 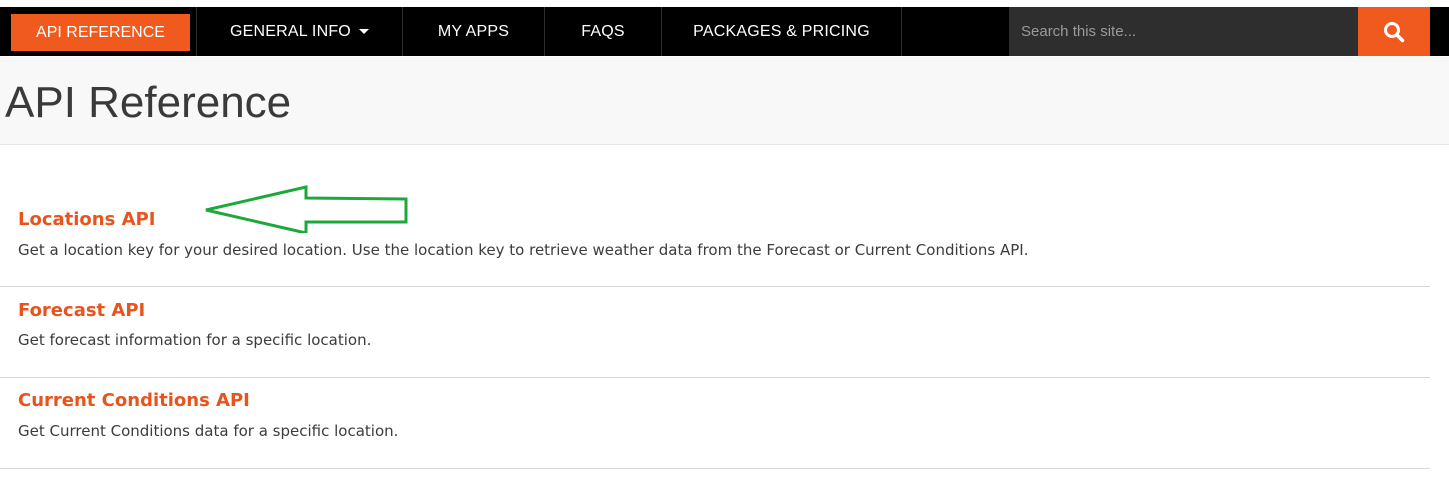 What do you see at coordinates (86, 220) in the screenshot?
I see `locations-api-link: Locations API` at bounding box center [86, 220].